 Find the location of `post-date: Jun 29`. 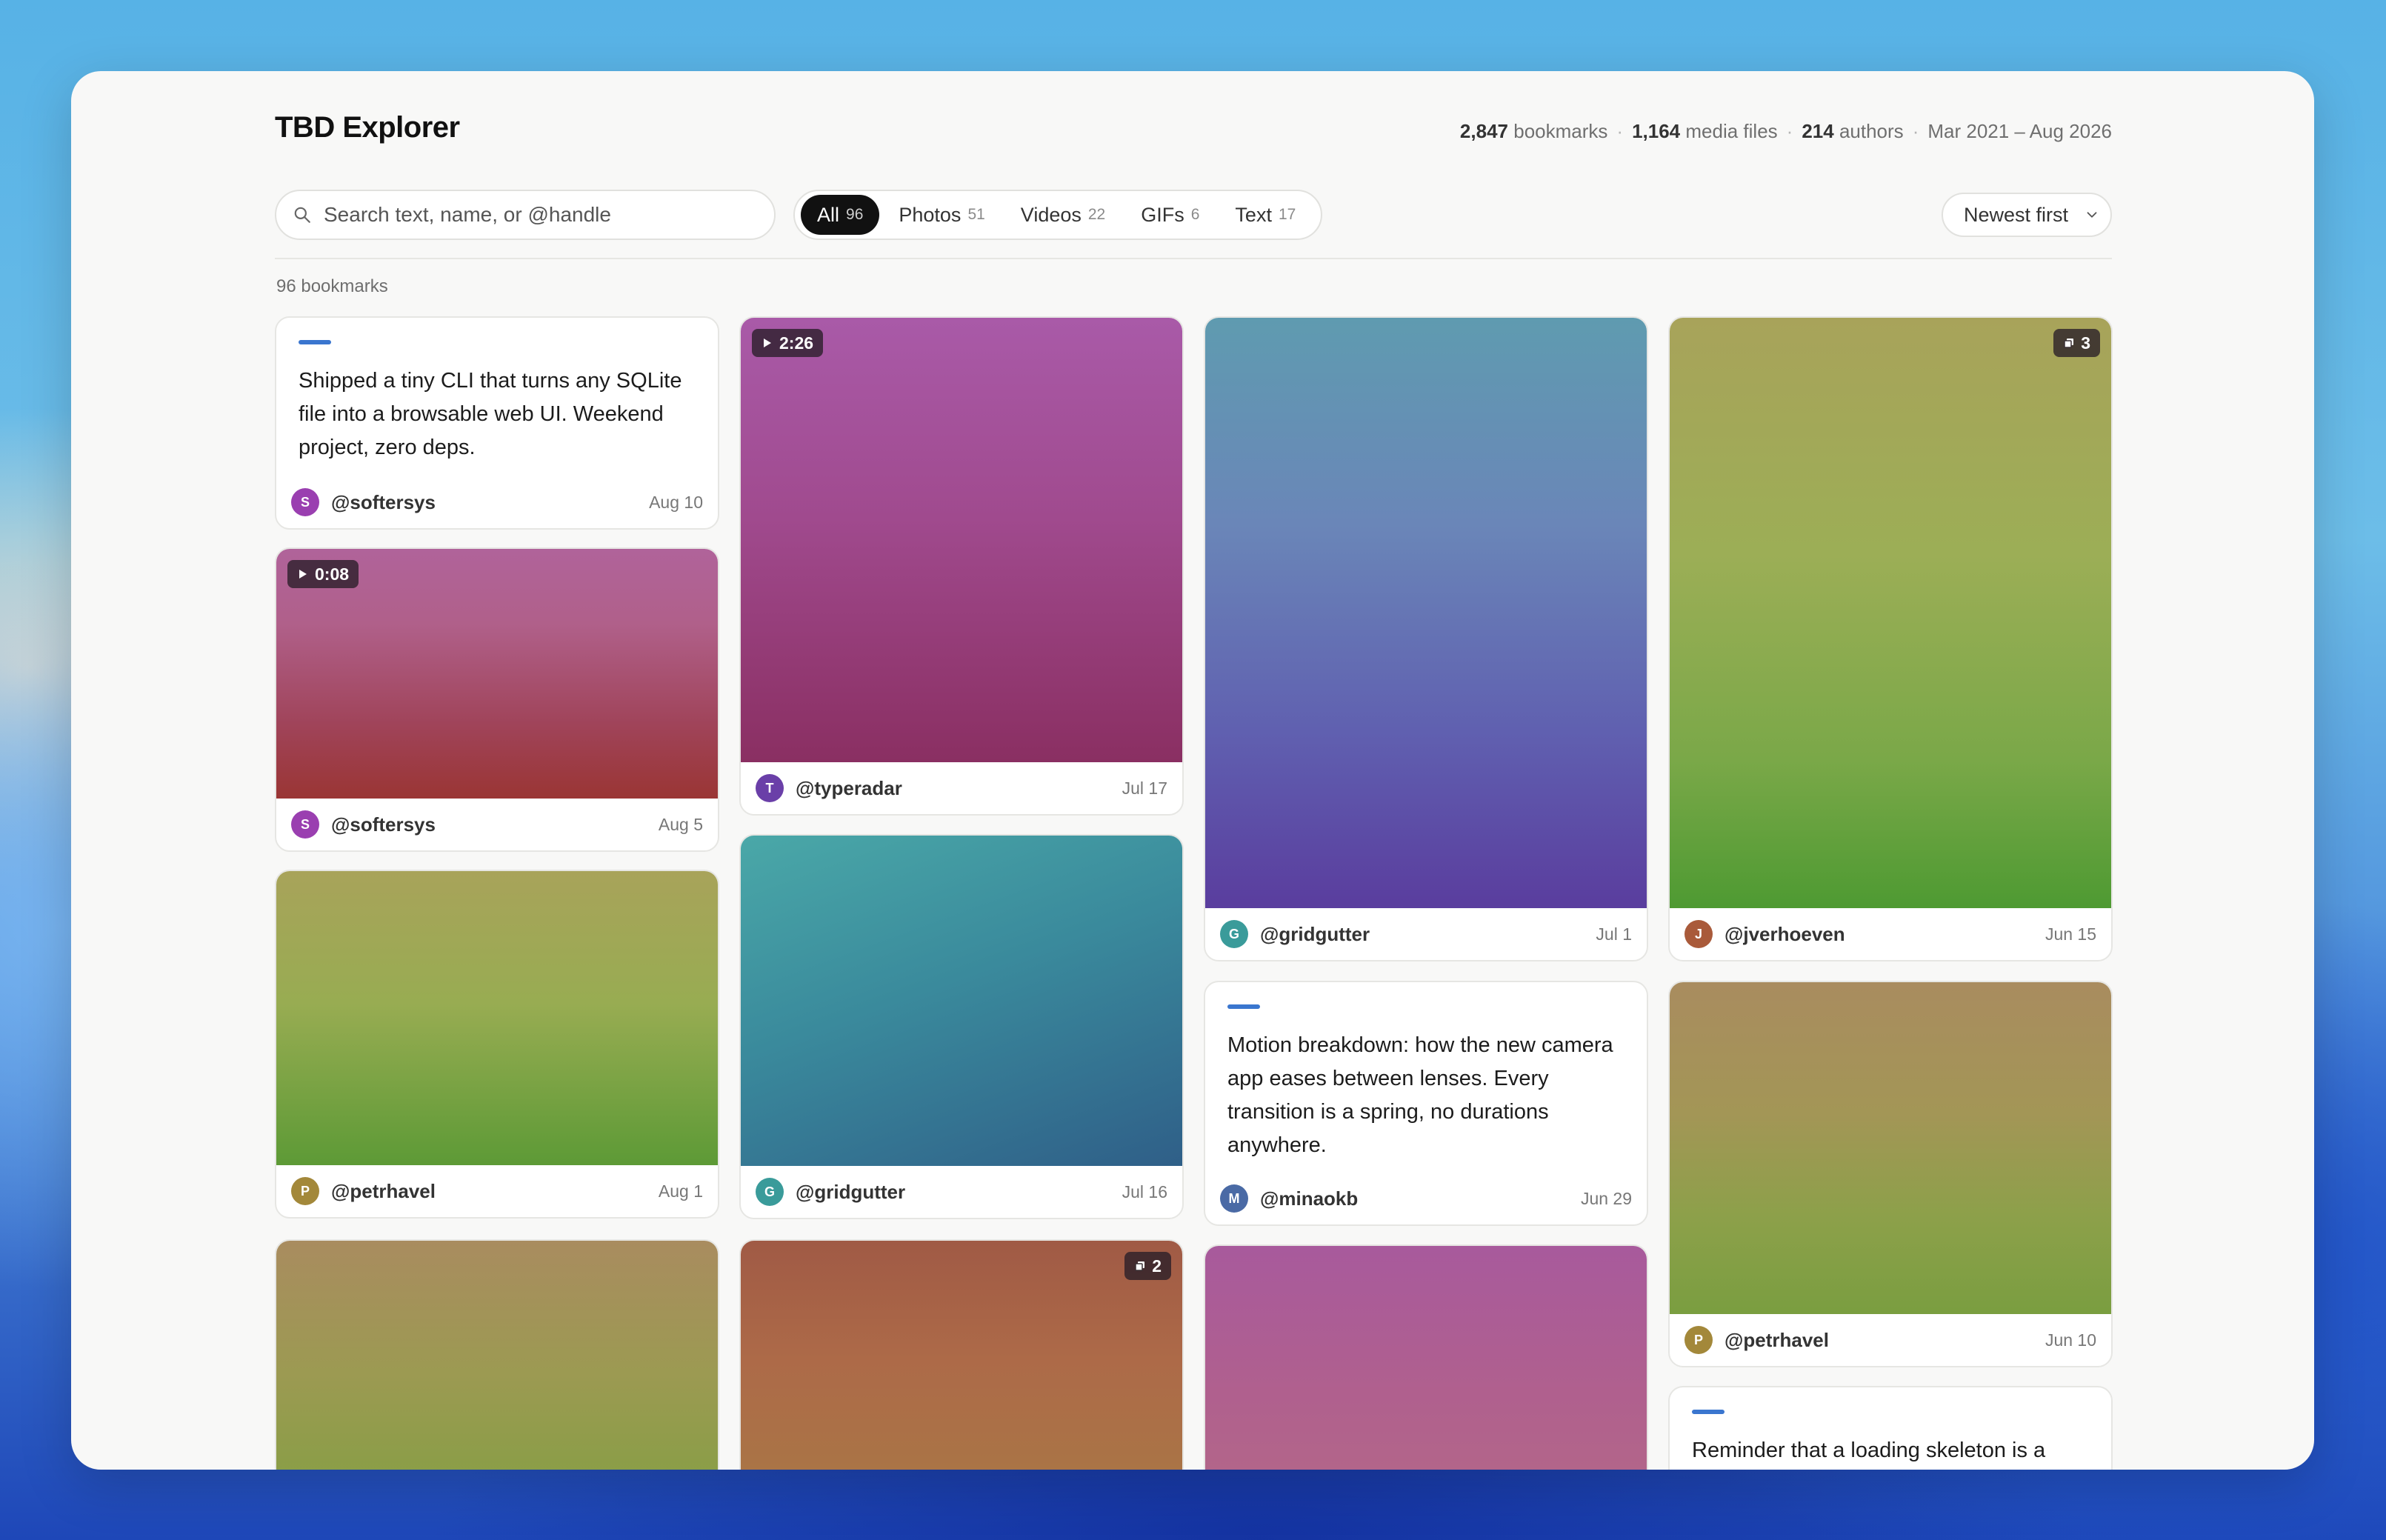

post-date: Jun 29 is located at coordinates (1606, 1198).